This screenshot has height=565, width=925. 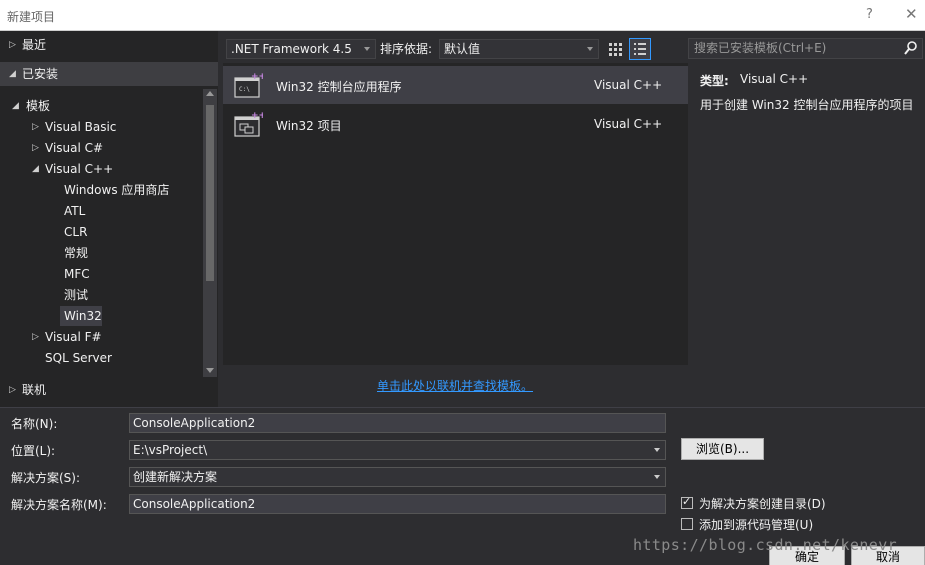 I want to click on list-view-button, so click(x=640, y=49).